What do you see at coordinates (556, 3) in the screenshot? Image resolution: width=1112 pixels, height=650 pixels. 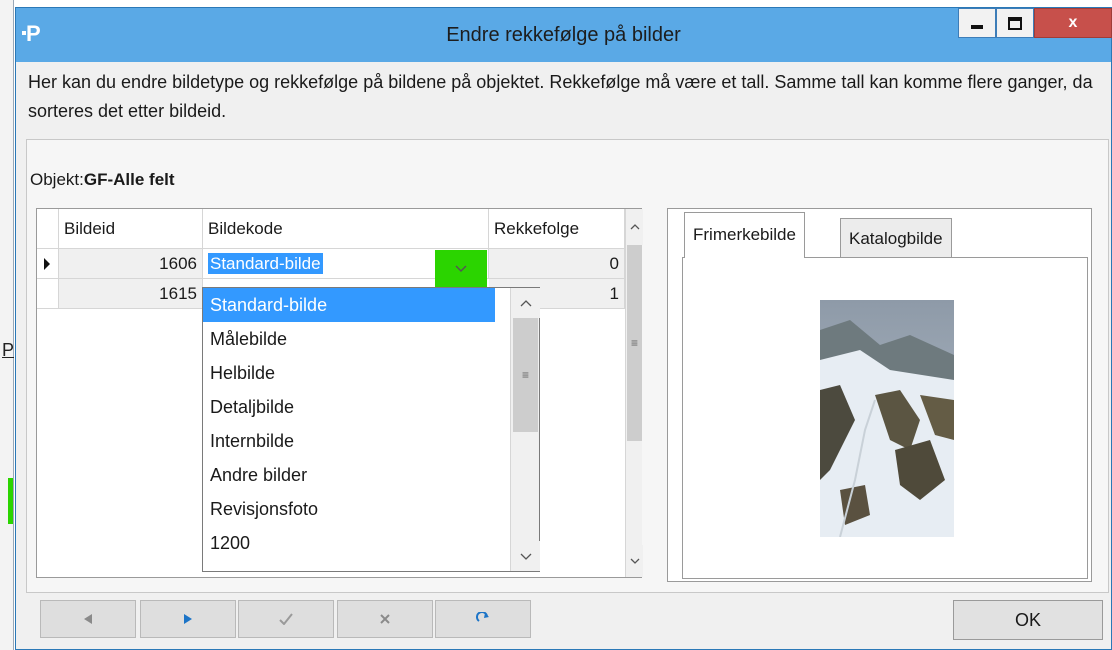 I see `background-app-top` at bounding box center [556, 3].